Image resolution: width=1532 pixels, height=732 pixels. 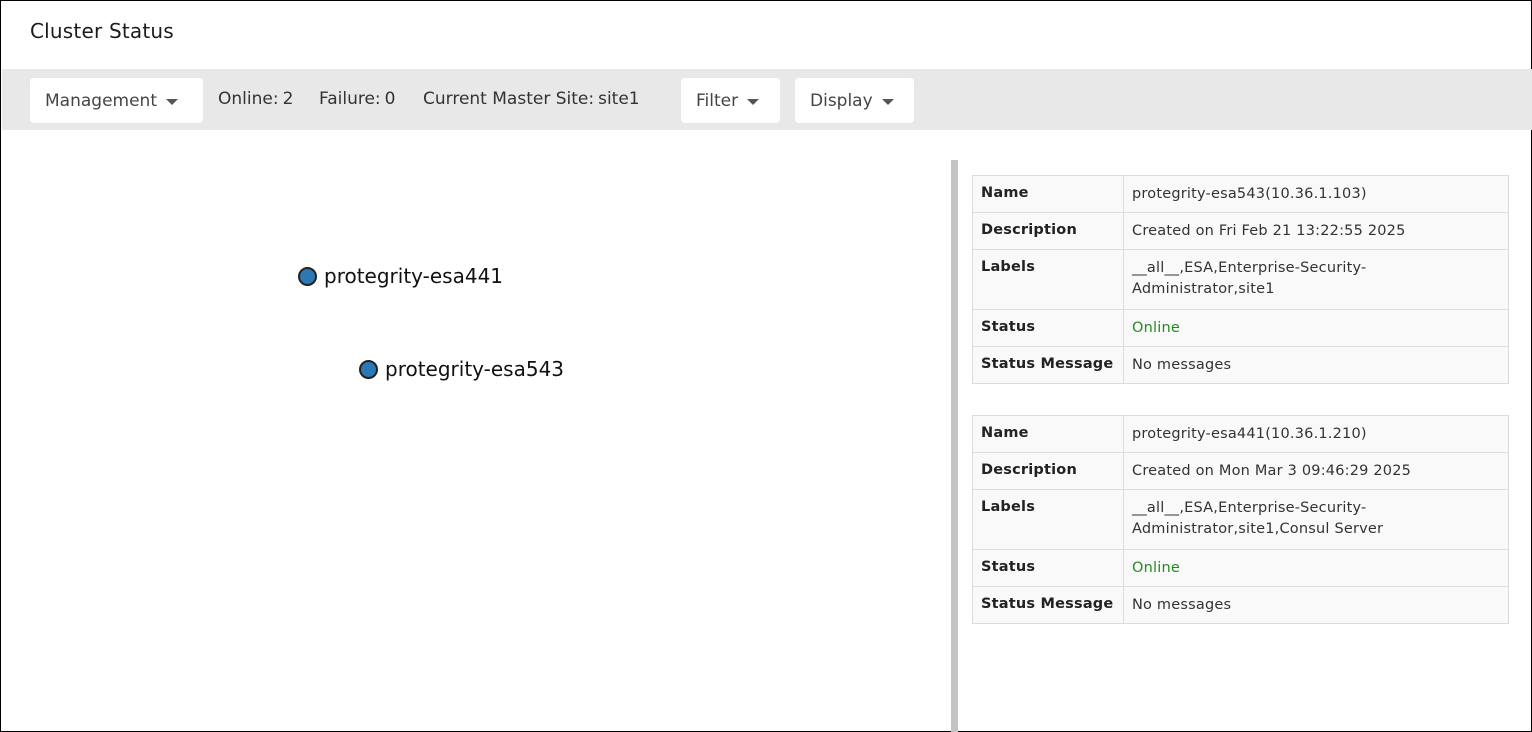 What do you see at coordinates (1316, 194) in the screenshot?
I see `row-value: protegrity-esa543(10.36.1.103)` at bounding box center [1316, 194].